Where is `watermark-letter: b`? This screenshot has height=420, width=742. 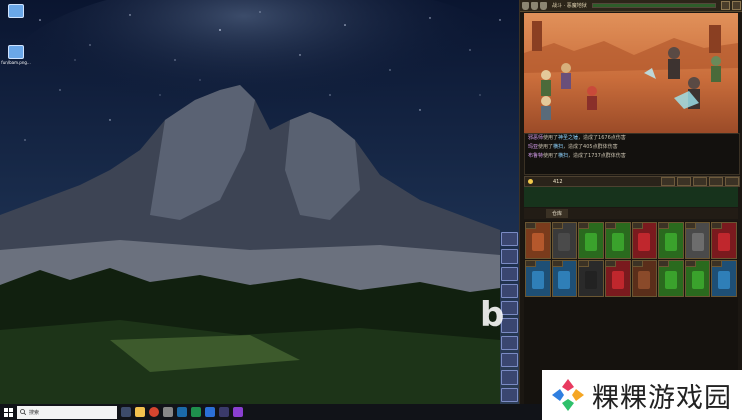
watermark-letter: b is located at coordinates (492, 315).